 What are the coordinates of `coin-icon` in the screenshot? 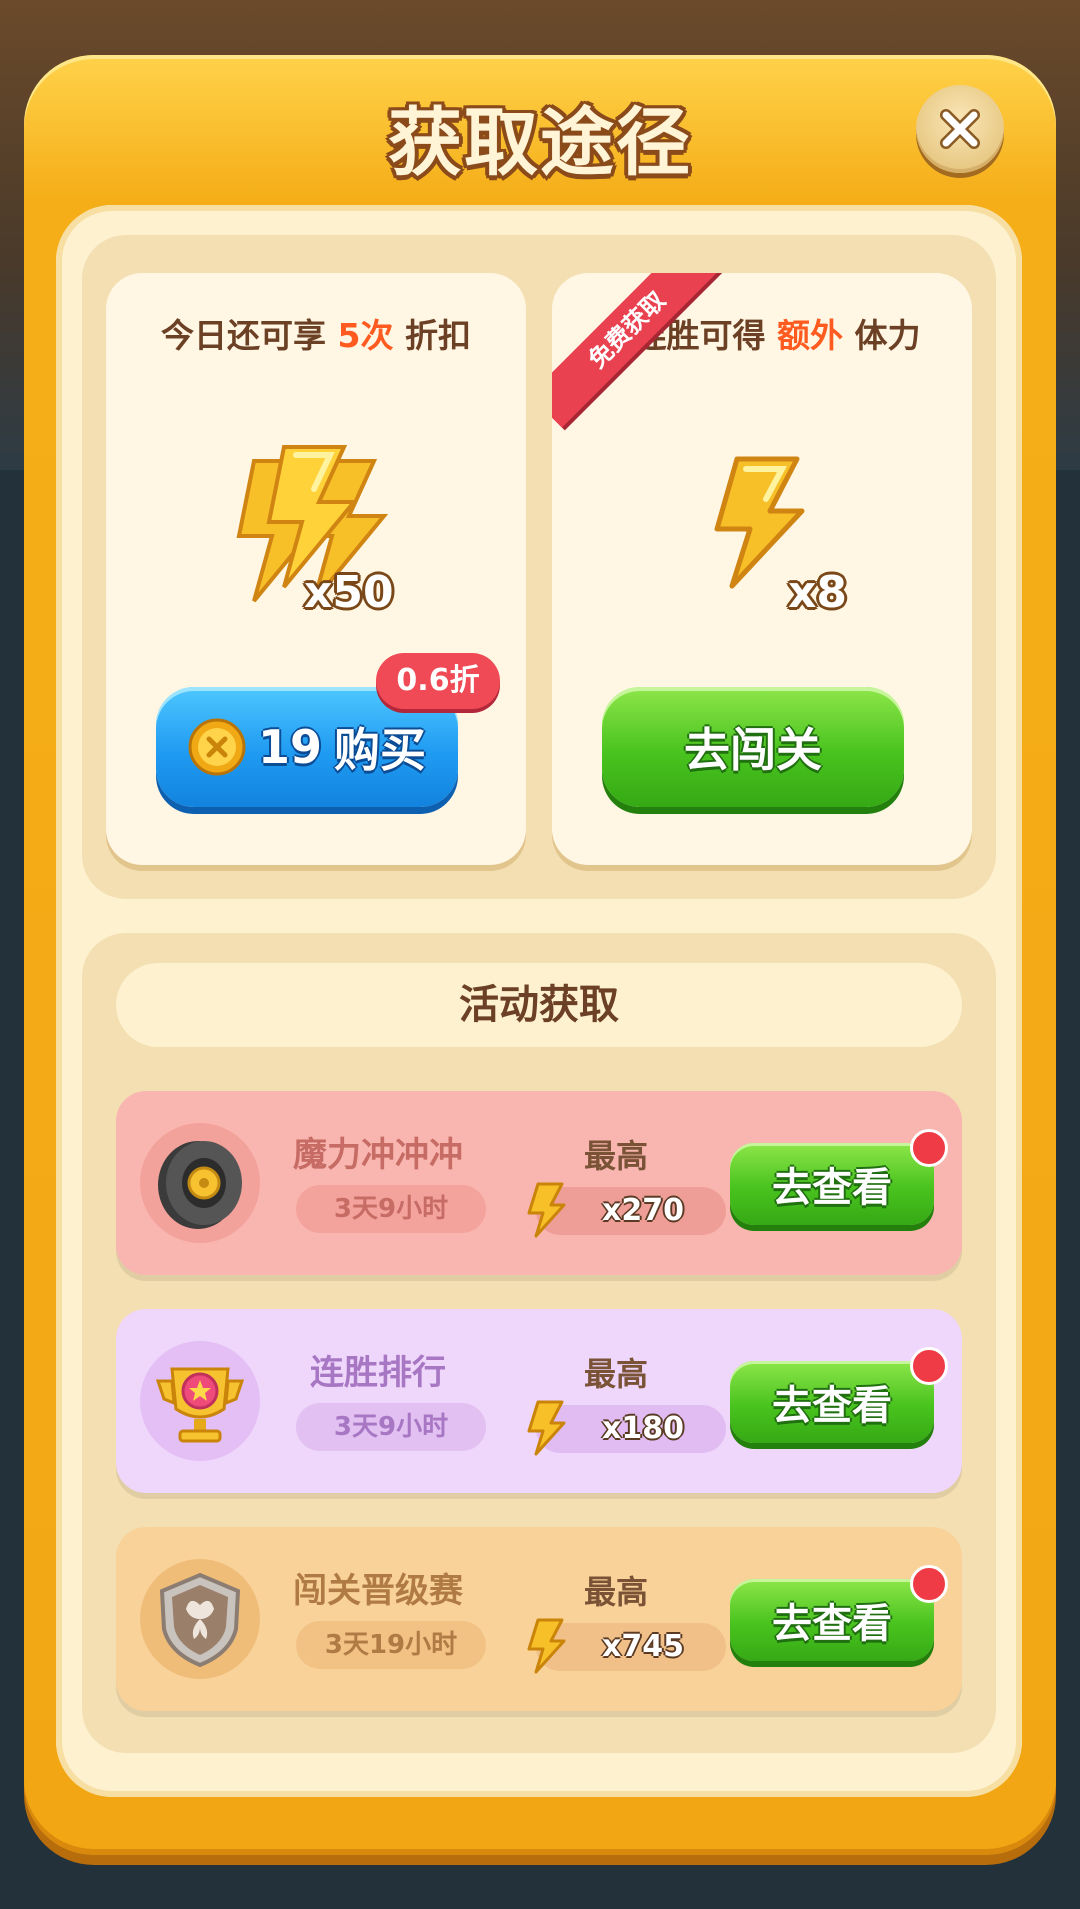 It's located at (217, 747).